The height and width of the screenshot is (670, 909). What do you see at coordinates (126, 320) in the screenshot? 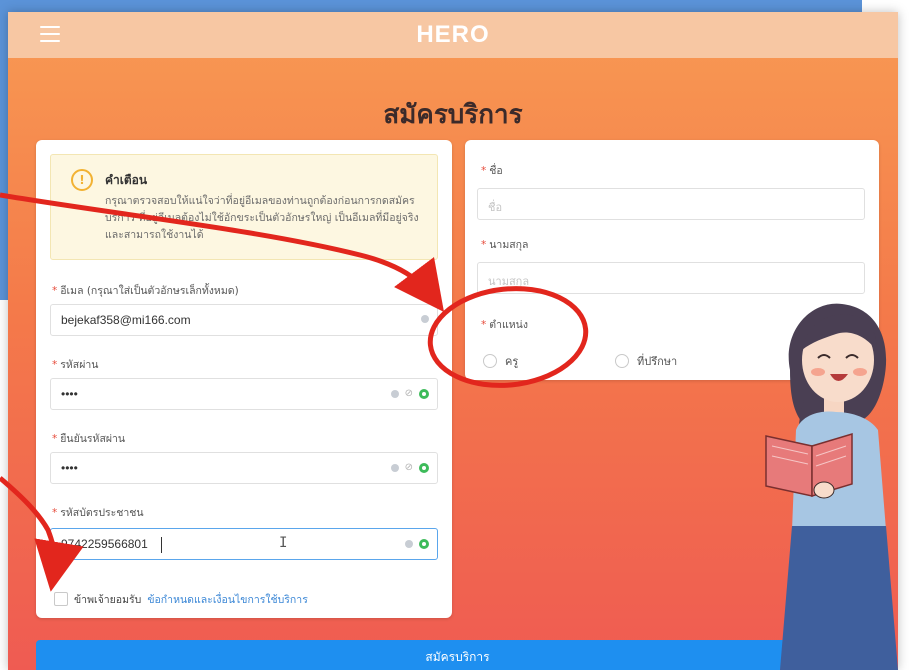
I see `email-value: bejekaf358@mi166.com` at bounding box center [126, 320].